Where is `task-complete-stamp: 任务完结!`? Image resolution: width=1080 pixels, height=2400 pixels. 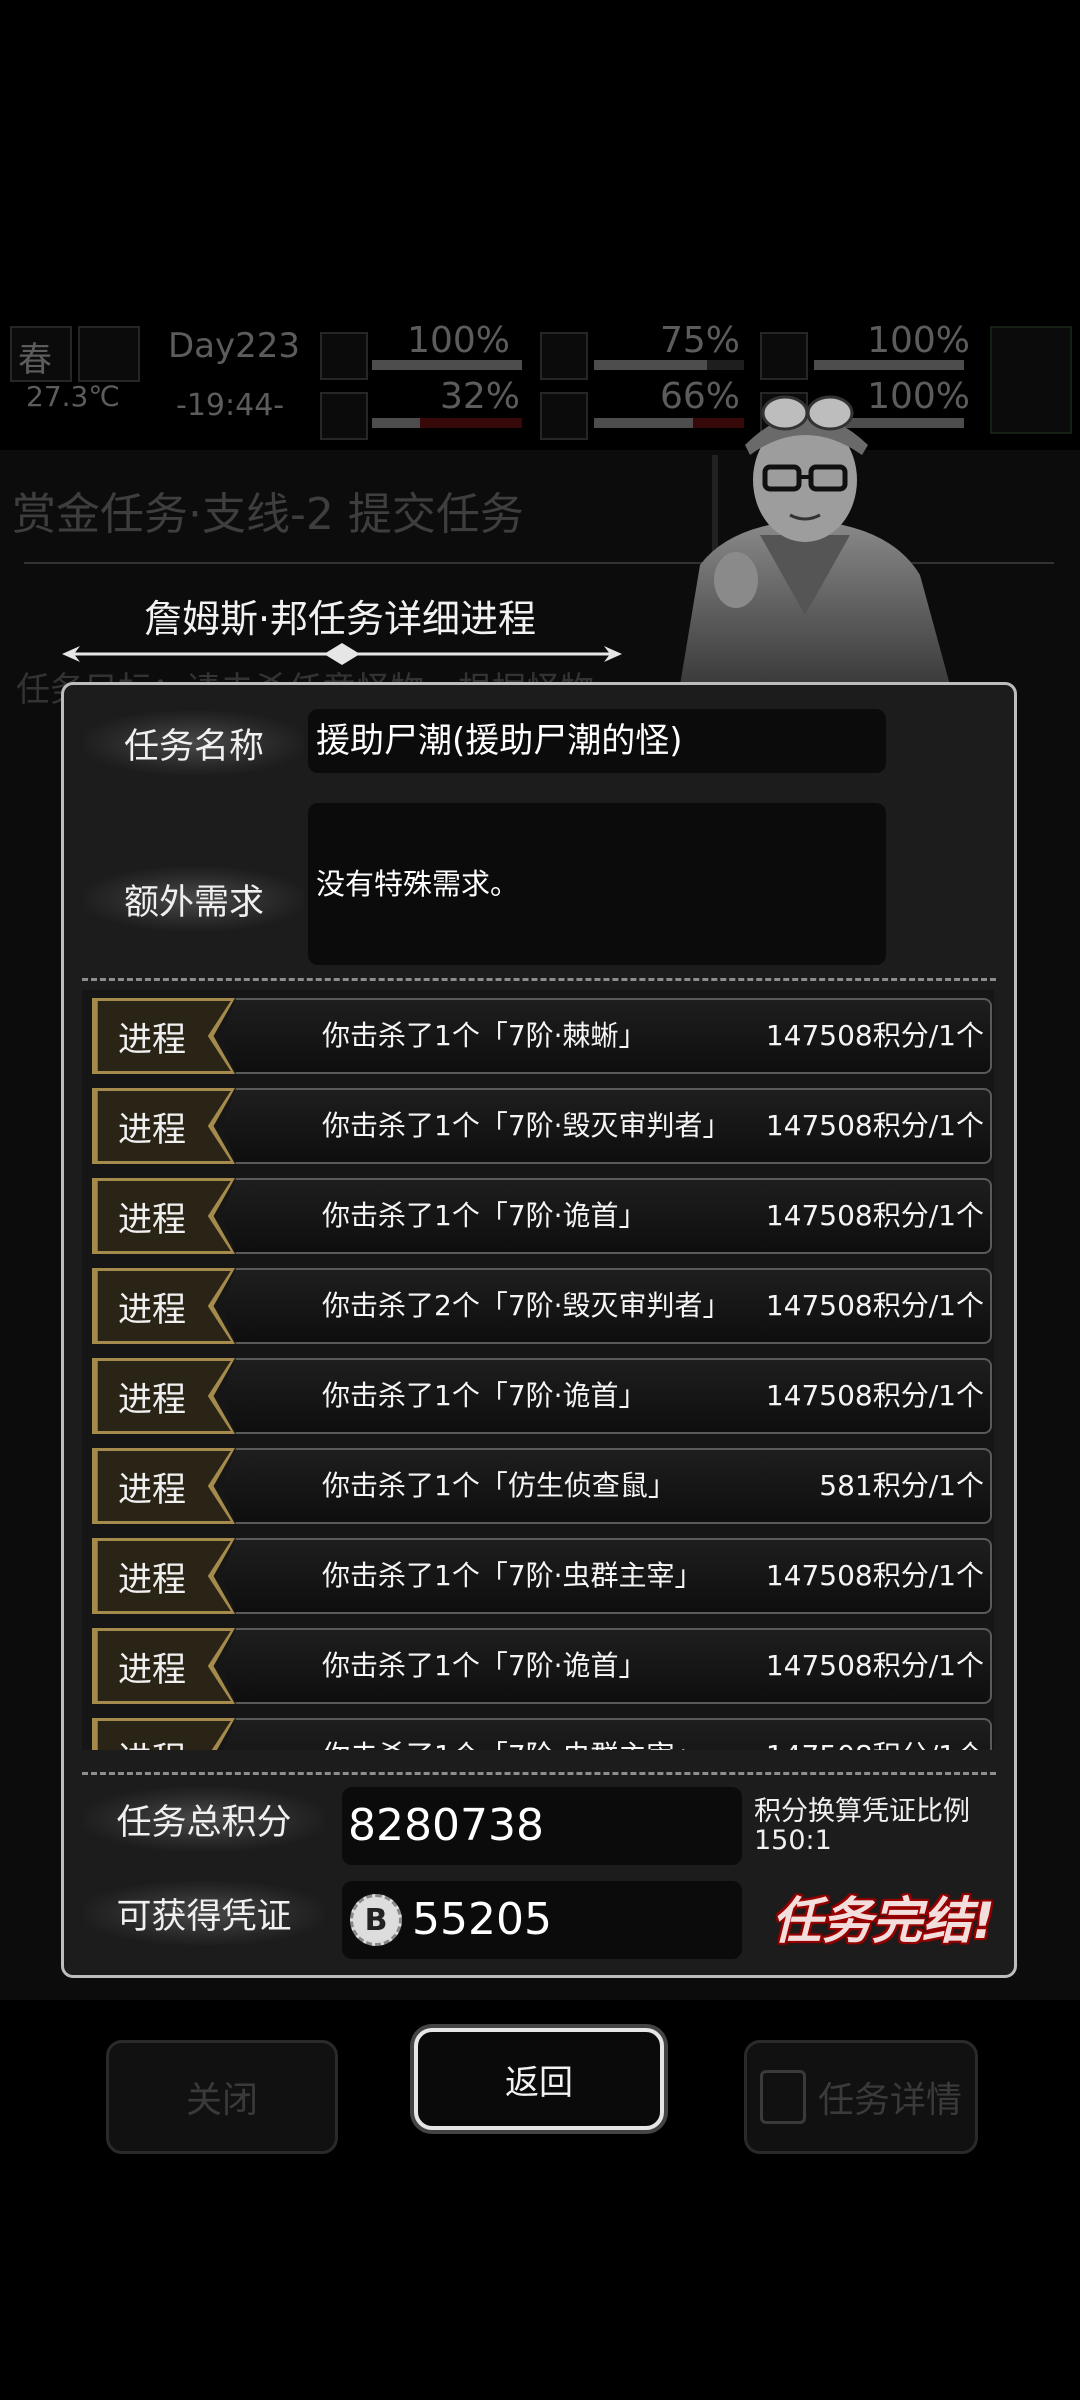 task-complete-stamp: 任务完结! is located at coordinates (883, 1921).